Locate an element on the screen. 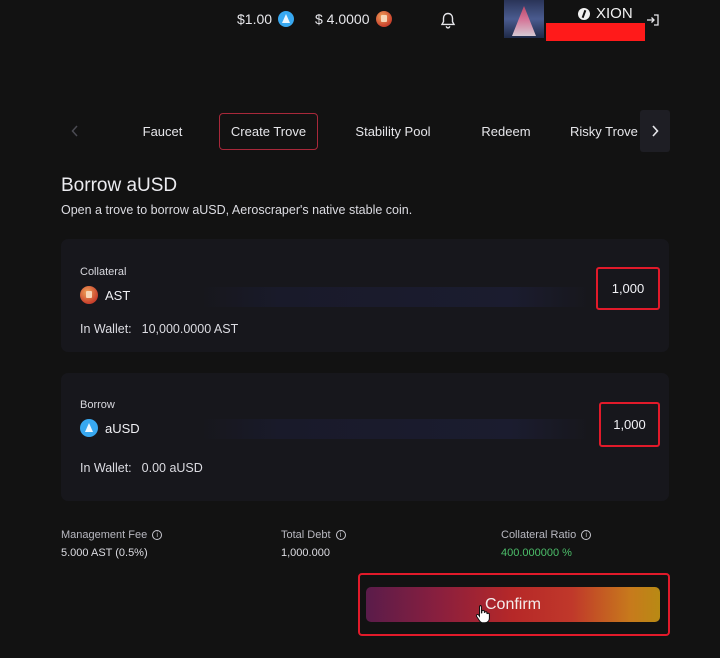 The width and height of the screenshot is (720, 658). page-title: Borrow aUSD is located at coordinates (119, 185).